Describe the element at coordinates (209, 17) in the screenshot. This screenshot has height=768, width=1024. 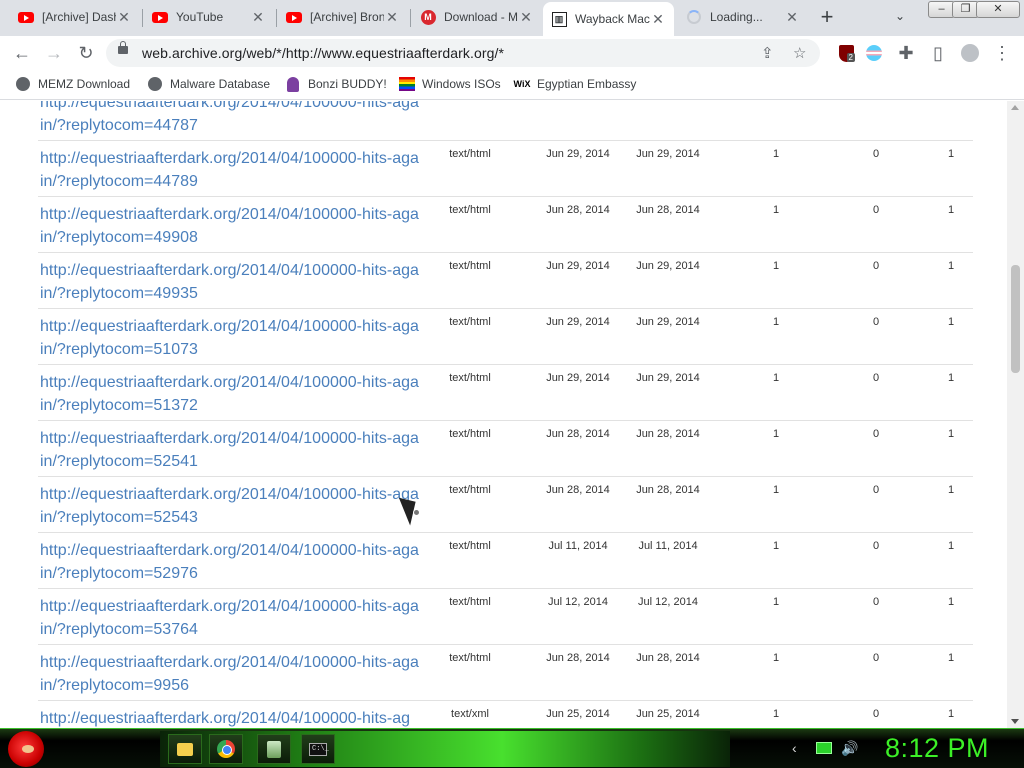
I see `tab-youtube: YouTube ✕` at that location.